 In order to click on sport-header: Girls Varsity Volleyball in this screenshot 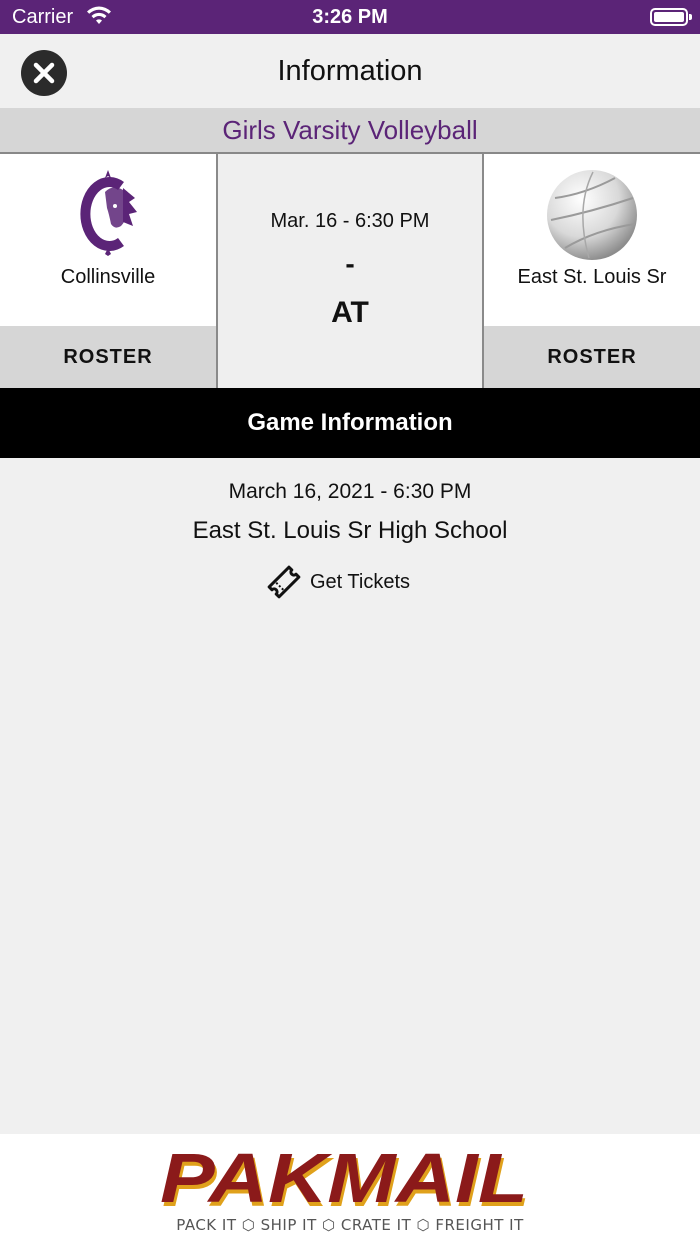, I will do `click(350, 131)`.